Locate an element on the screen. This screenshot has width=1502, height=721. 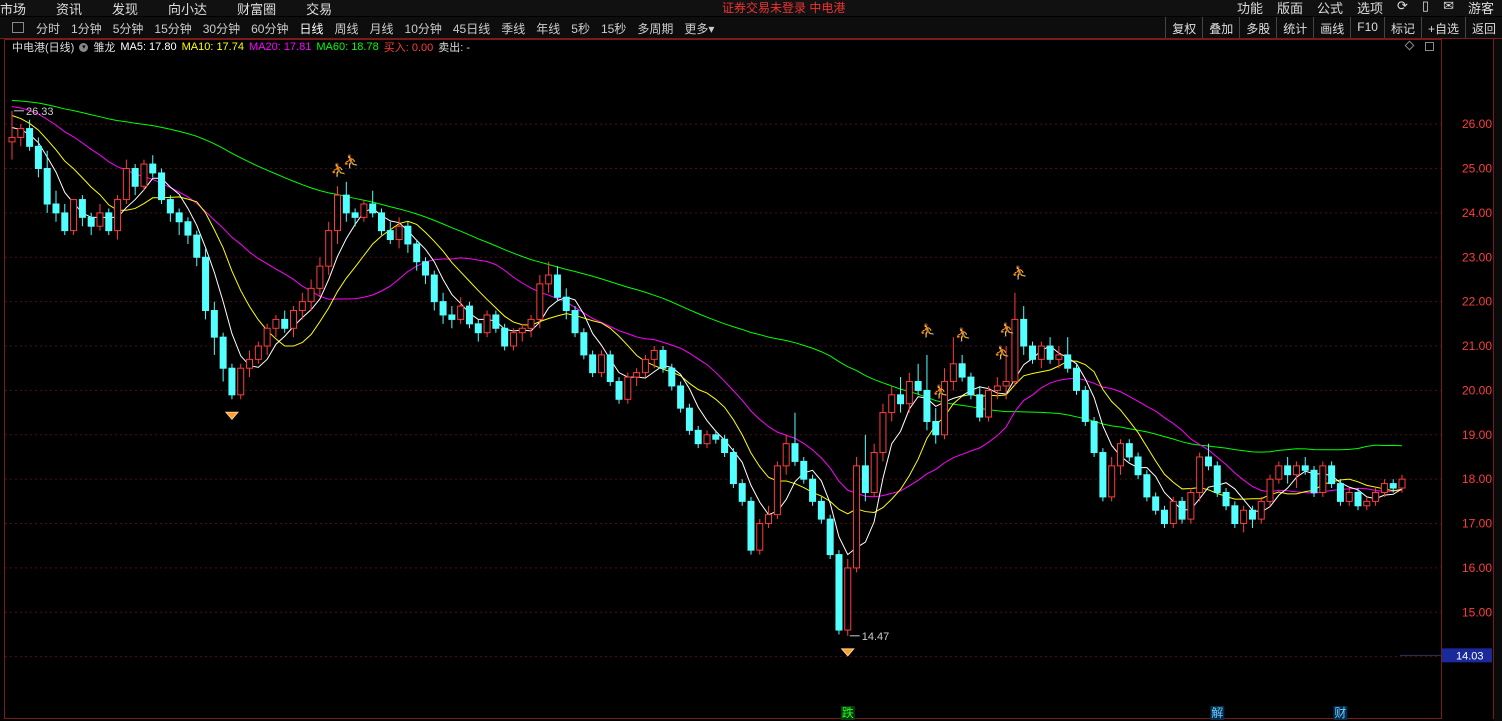
event-marker: 跌 is located at coordinates (848, 712).